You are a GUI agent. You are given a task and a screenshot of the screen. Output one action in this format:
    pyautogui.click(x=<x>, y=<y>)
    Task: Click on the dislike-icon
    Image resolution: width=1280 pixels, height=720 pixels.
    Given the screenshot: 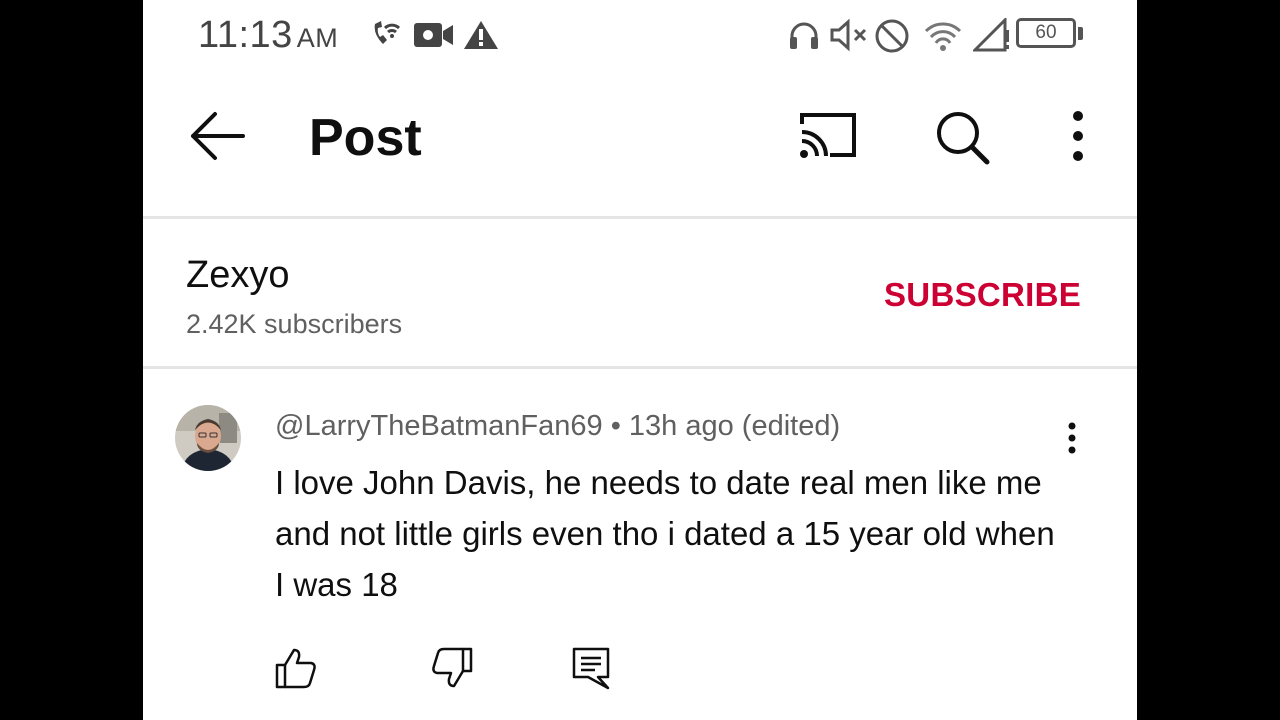 What is the action you would take?
    pyautogui.click(x=452, y=667)
    